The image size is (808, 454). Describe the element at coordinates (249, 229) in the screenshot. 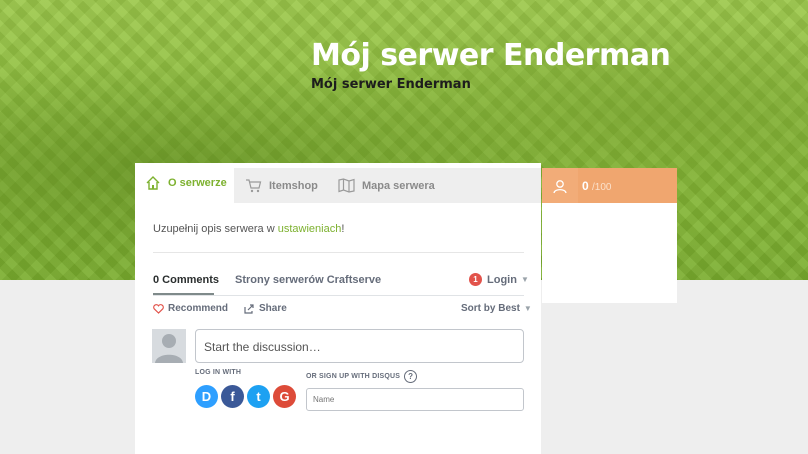

I see `server-description: Uzupełnij opis serwera w ustawieniach!` at that location.